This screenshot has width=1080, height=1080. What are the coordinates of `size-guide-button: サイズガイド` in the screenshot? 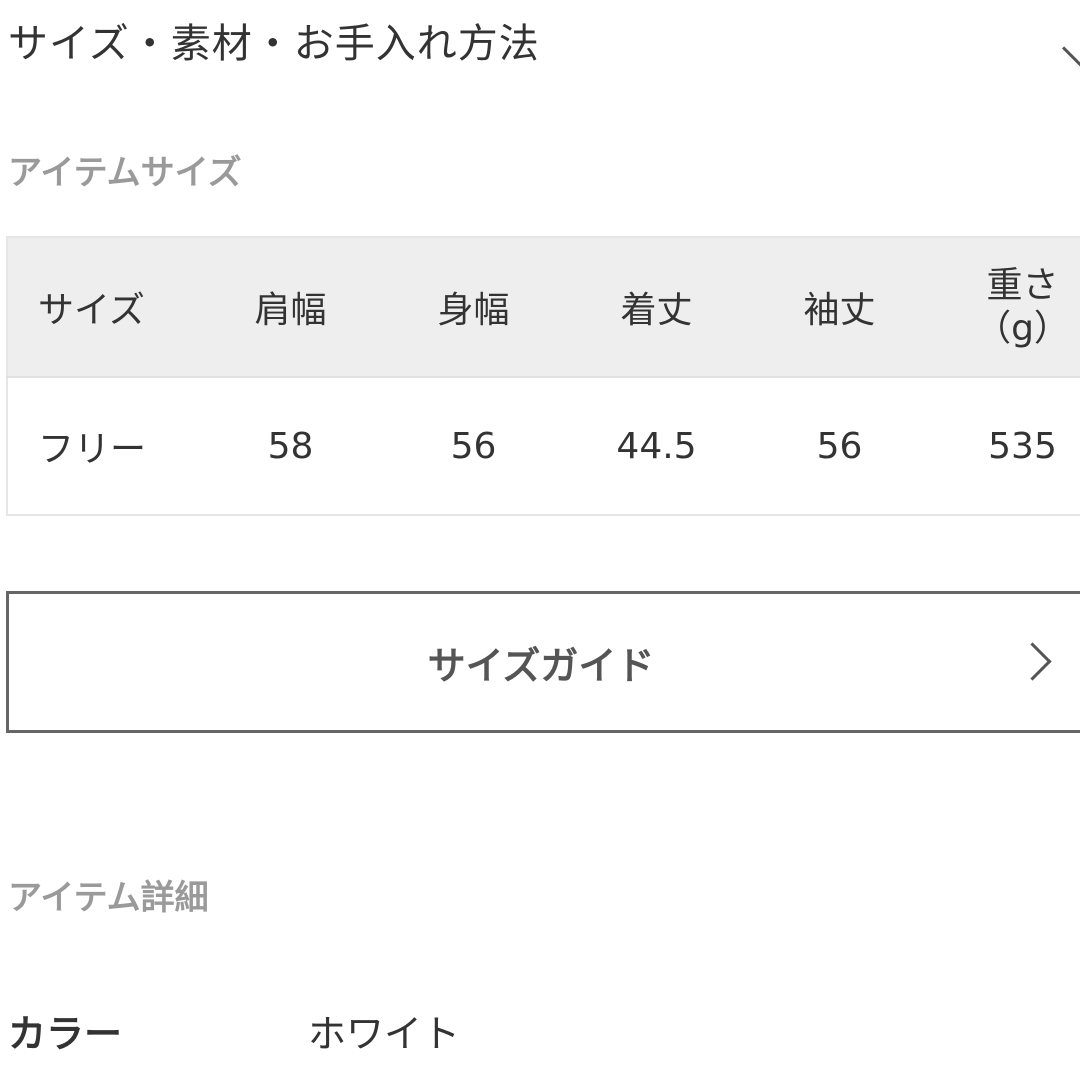 It's located at (543, 662).